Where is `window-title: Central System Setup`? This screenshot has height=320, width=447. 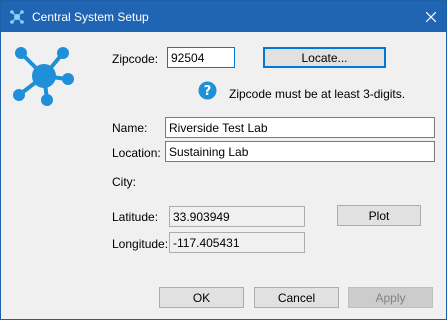 window-title: Central System Setup is located at coordinates (90, 17).